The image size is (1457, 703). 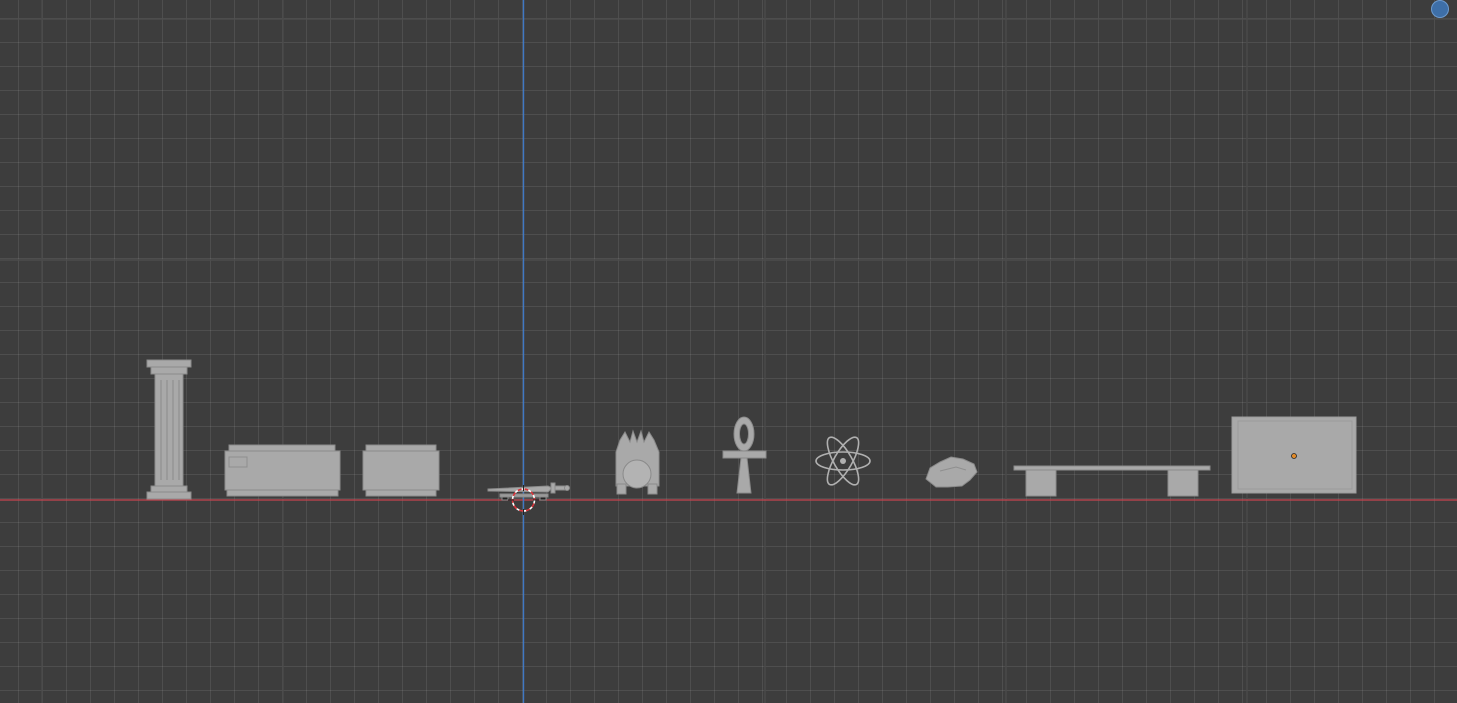 What do you see at coordinates (401, 470) in the screenshot?
I see `chest-small-object` at bounding box center [401, 470].